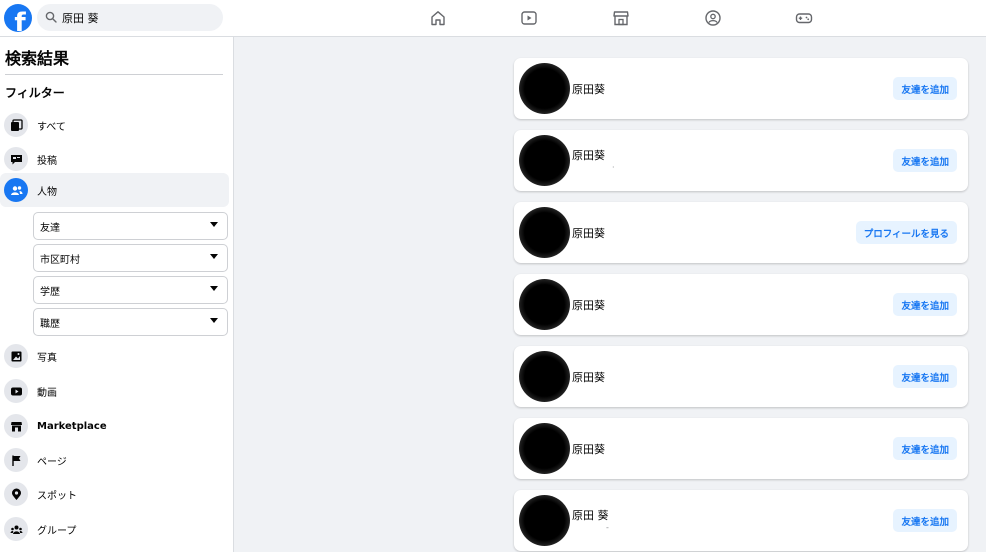 This screenshot has width=986, height=552. I want to click on search-box, so click(130, 17).